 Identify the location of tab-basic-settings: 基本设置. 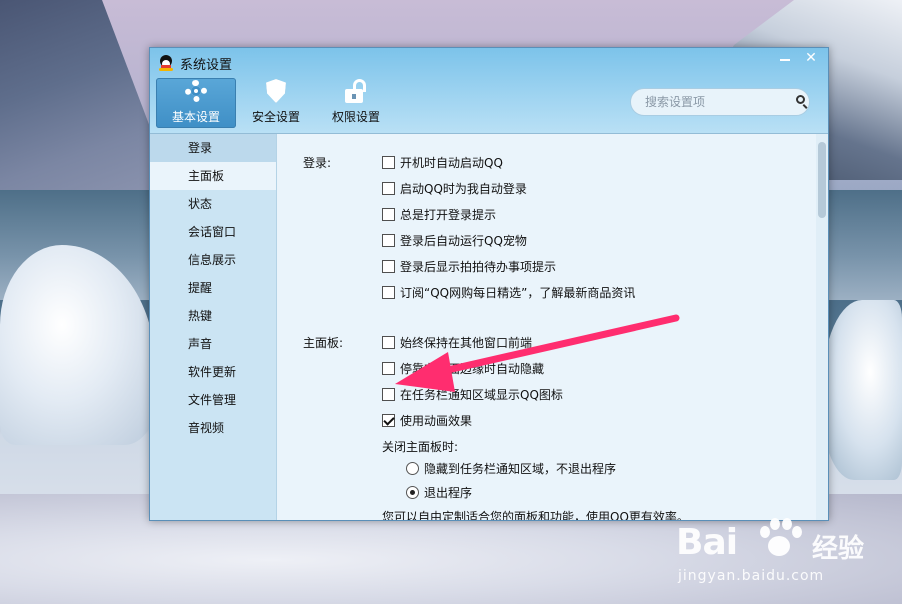
(196, 103).